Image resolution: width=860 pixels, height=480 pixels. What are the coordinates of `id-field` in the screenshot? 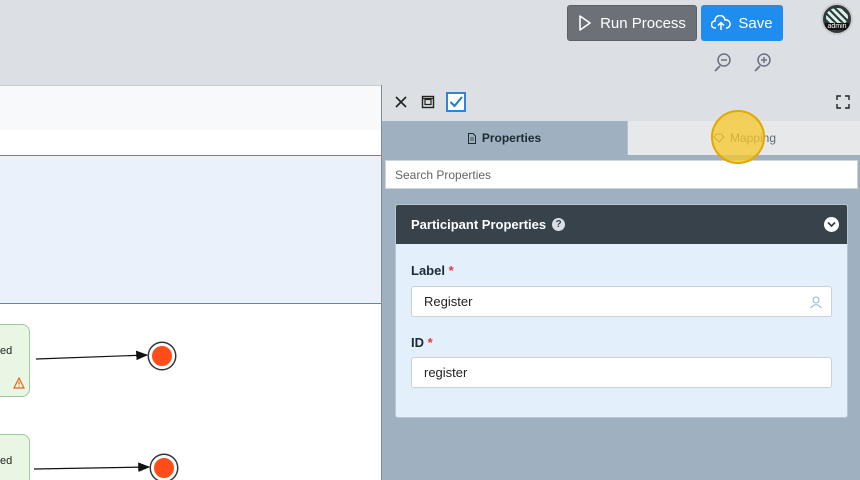 It's located at (621, 372).